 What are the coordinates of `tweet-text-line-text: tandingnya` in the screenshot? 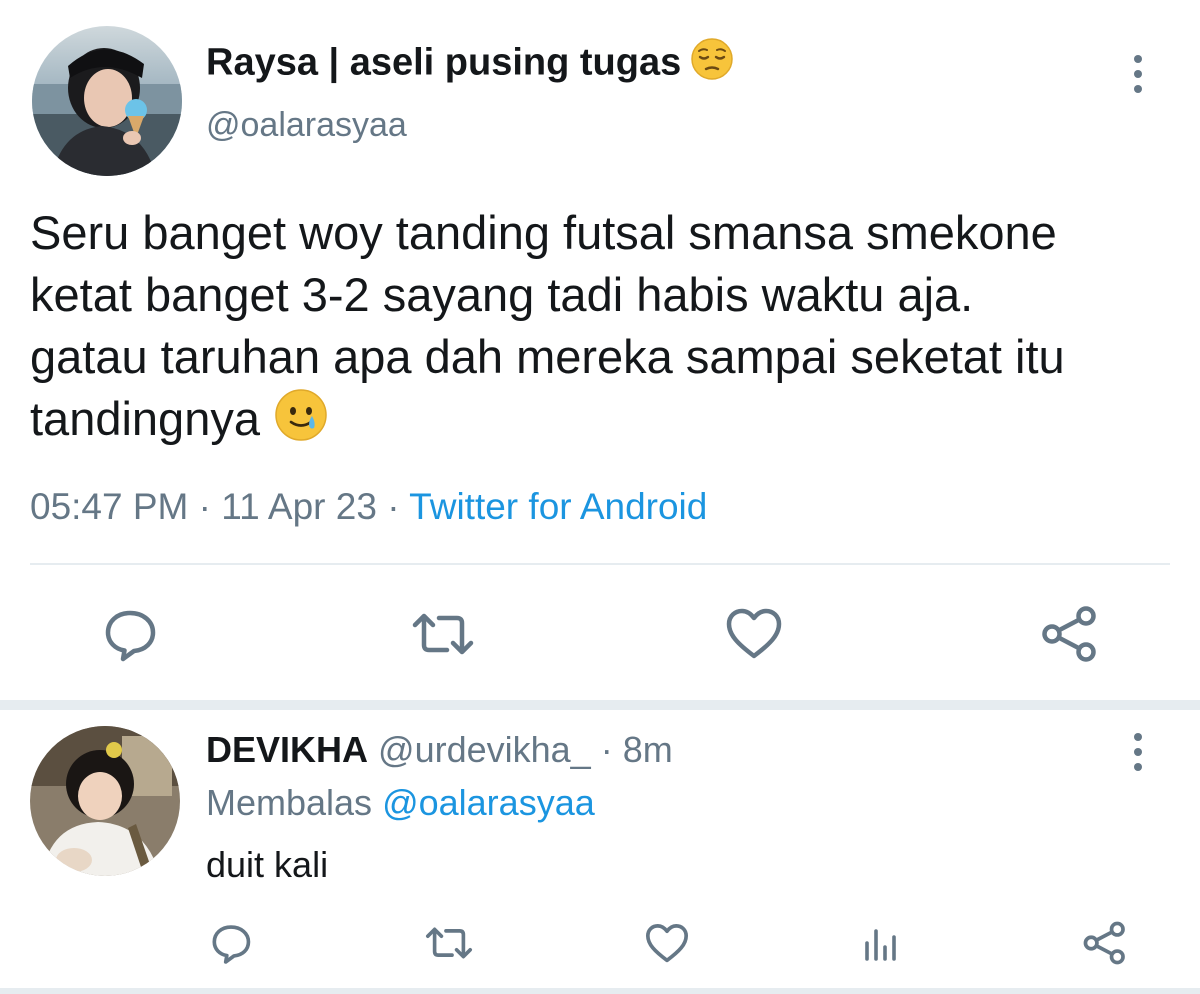 It's located at (145, 418).